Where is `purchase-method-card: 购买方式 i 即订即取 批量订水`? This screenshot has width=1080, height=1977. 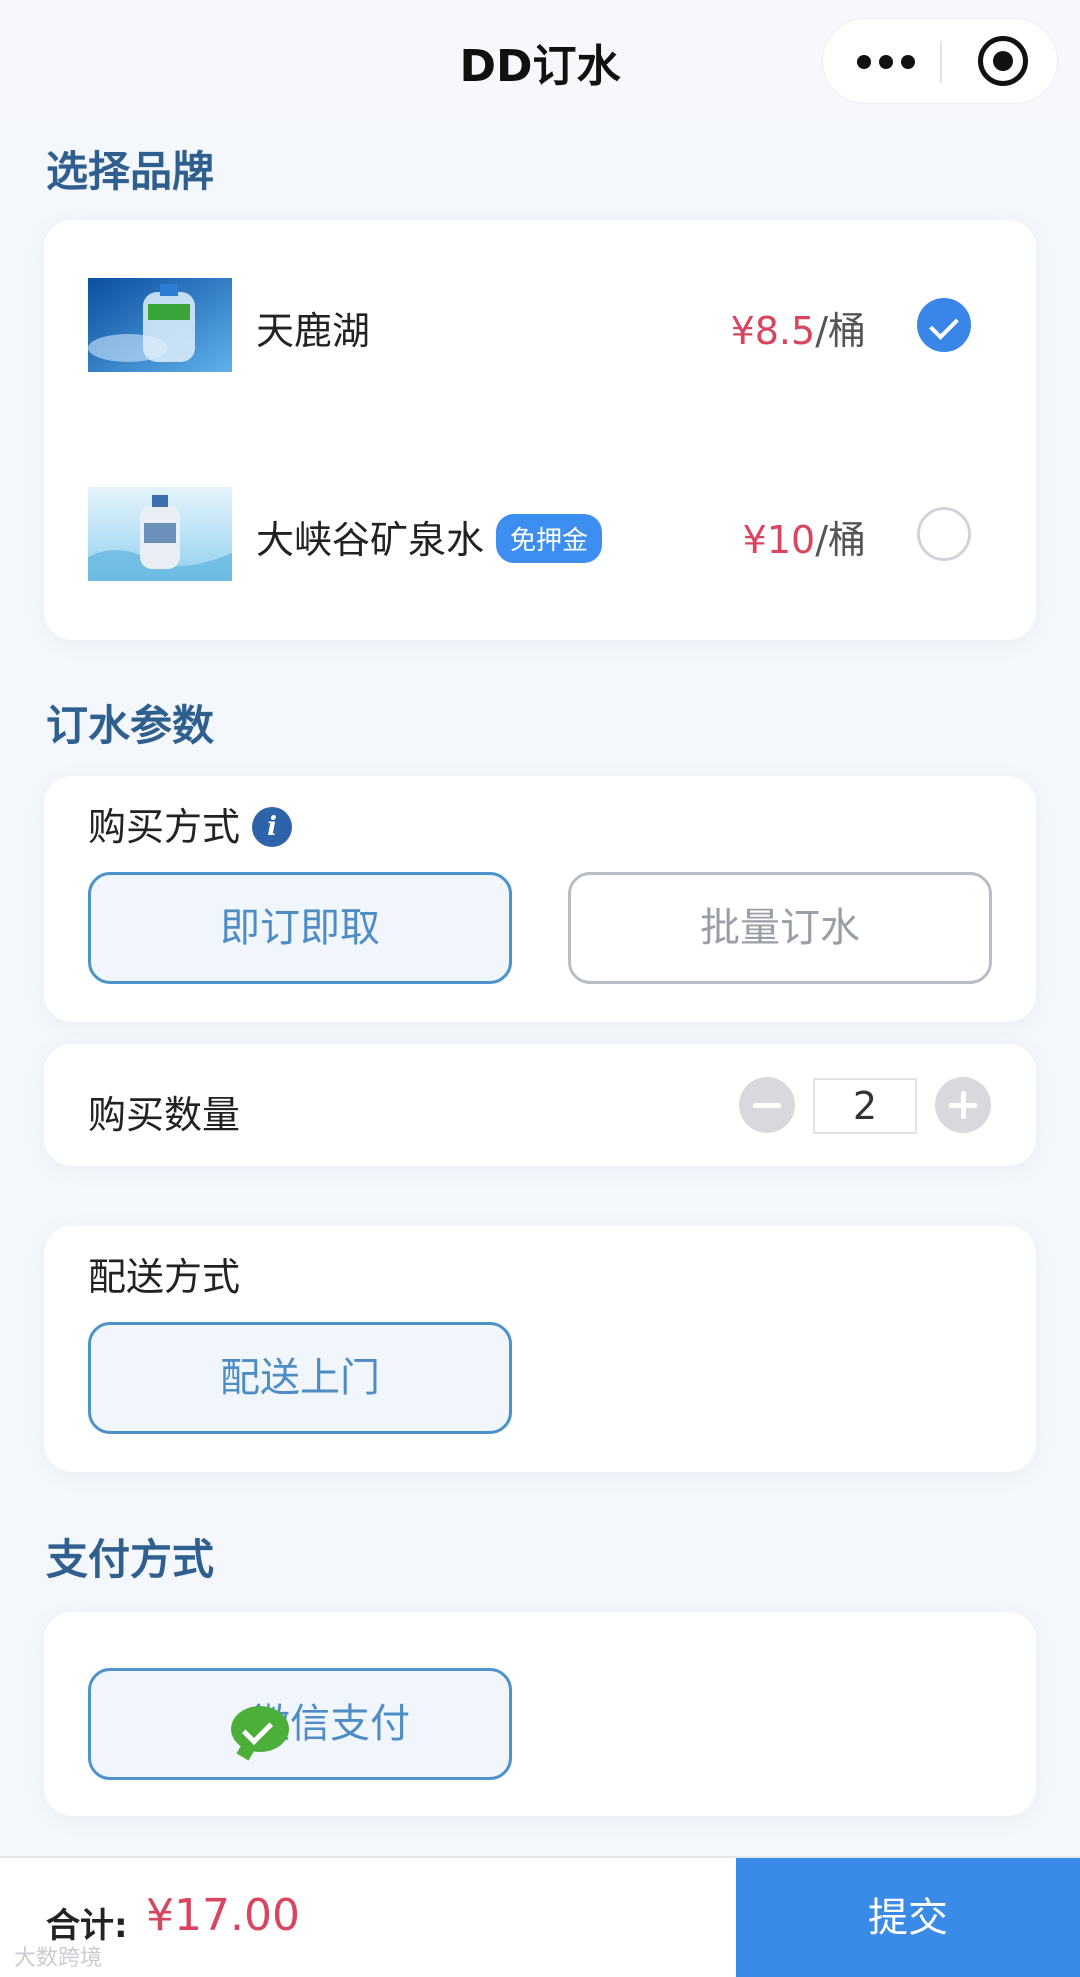
purchase-method-card: 购买方式 i 即订即取 批量订水 is located at coordinates (540, 899).